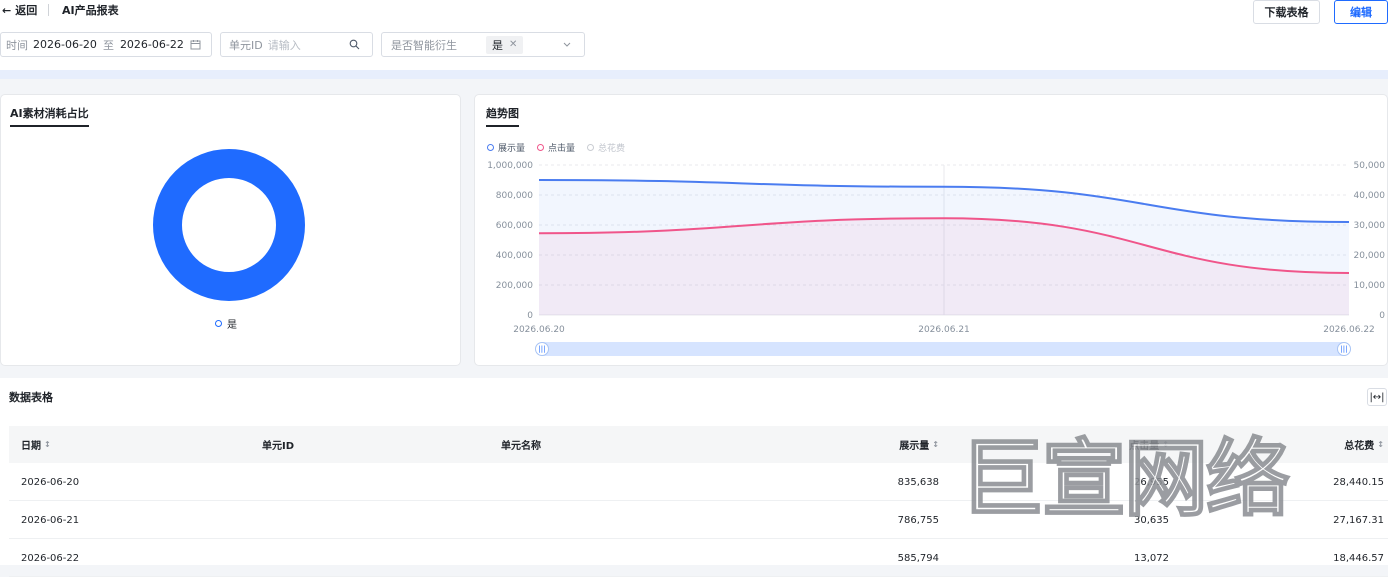 The width and height of the screenshot is (1388, 577). What do you see at coordinates (65, 44) in the screenshot?
I see `date-start: 2026-06-20` at bounding box center [65, 44].